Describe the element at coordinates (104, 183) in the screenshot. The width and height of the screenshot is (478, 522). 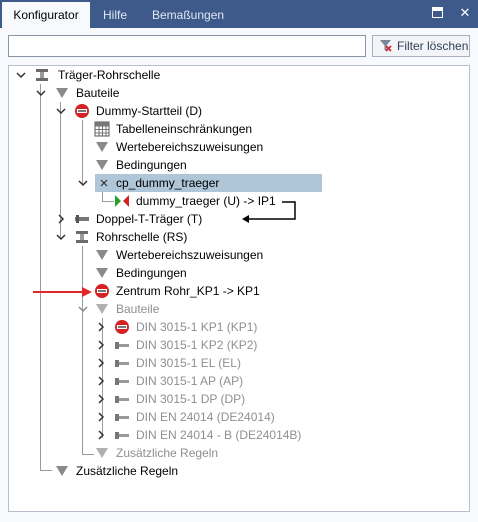
I see `close-x-icon` at that location.